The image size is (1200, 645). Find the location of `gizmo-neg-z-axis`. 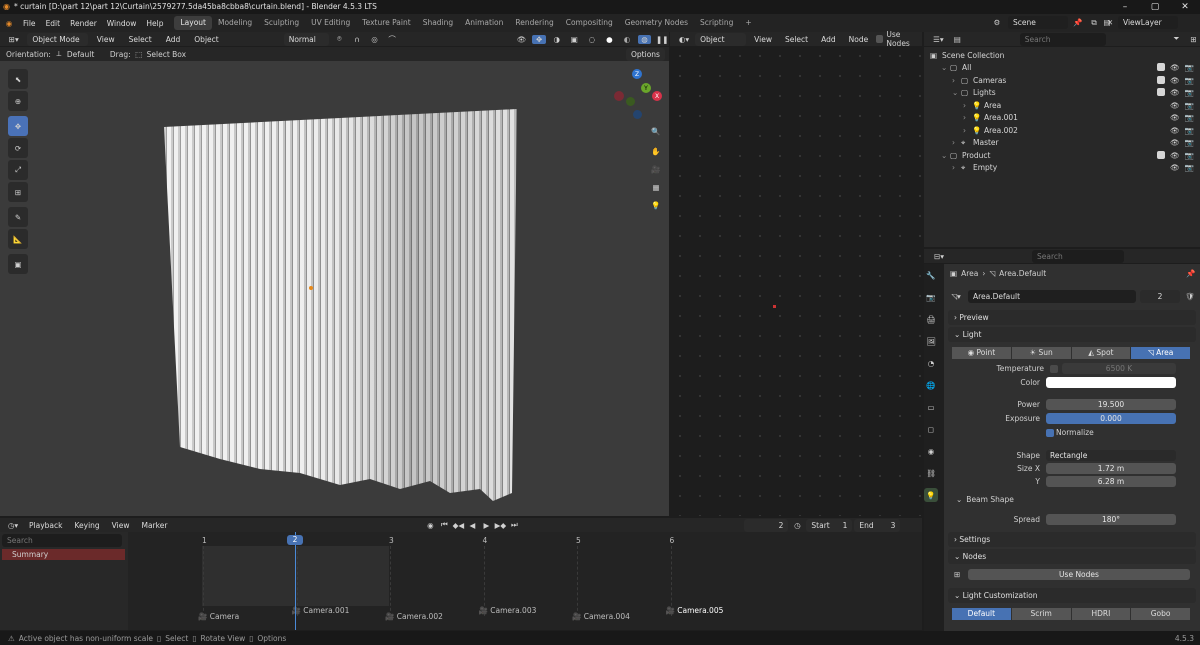

gizmo-neg-z-axis is located at coordinates (637, 114).